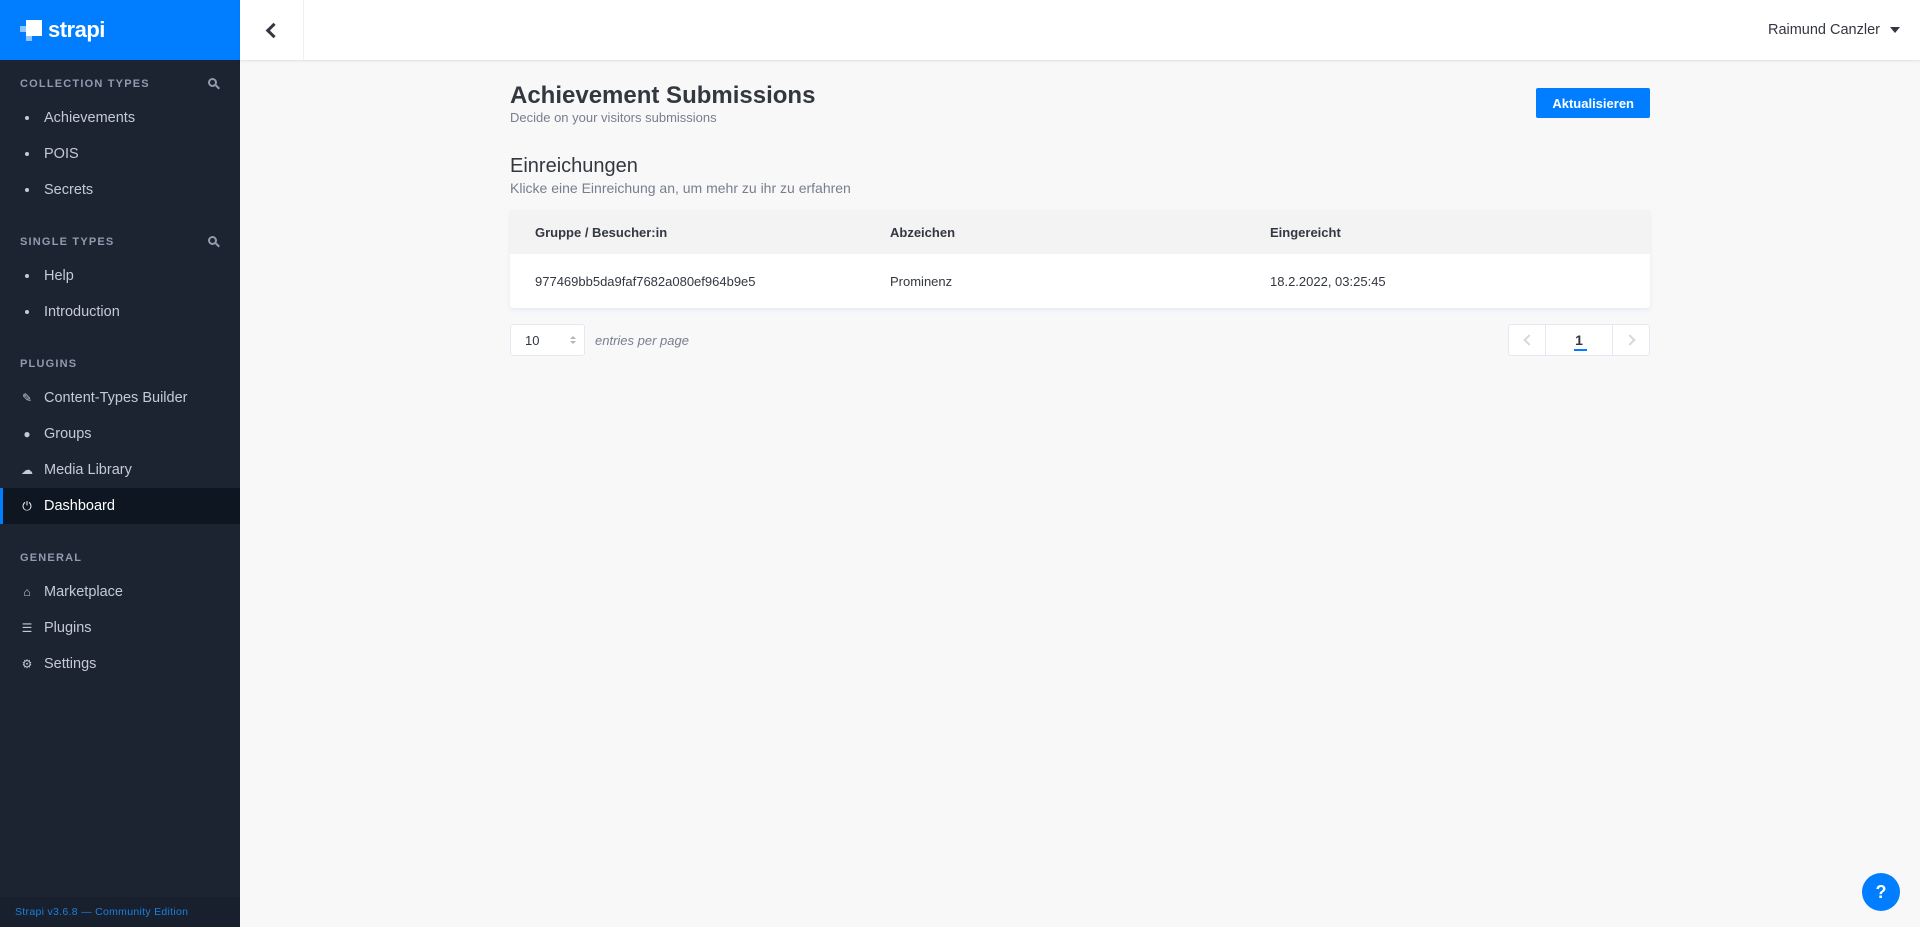 This screenshot has width=1920, height=927. I want to click on sidebar-item-plugins: ☰ Plugins, so click(120, 628).